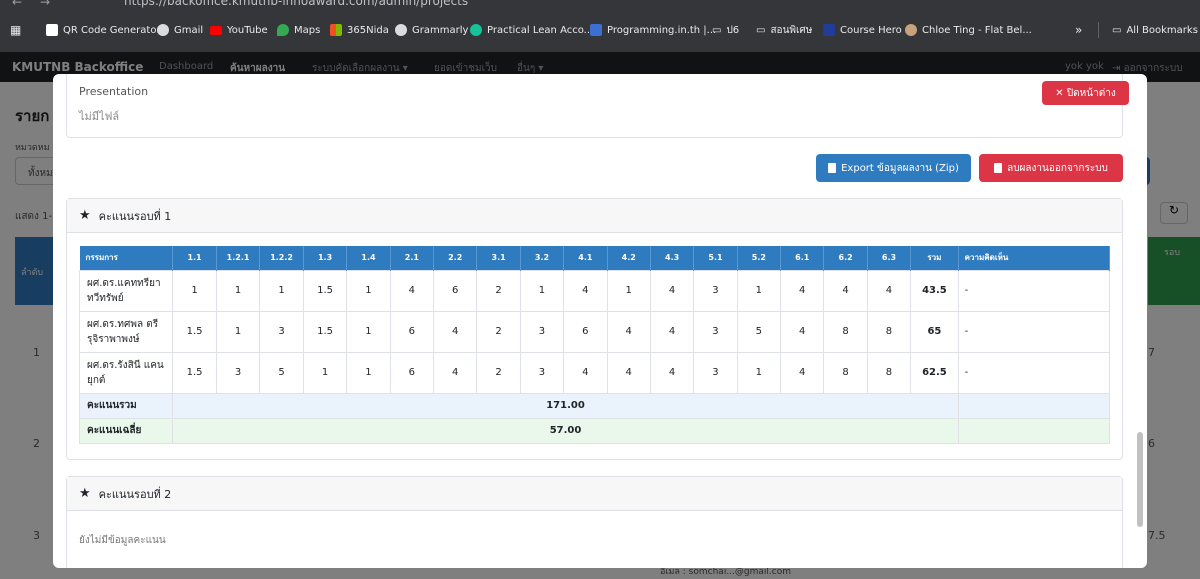 The width and height of the screenshot is (1200, 579). What do you see at coordinates (1155, 30) in the screenshot?
I see `all-bookmarks: ▭ All Bookmarks` at bounding box center [1155, 30].